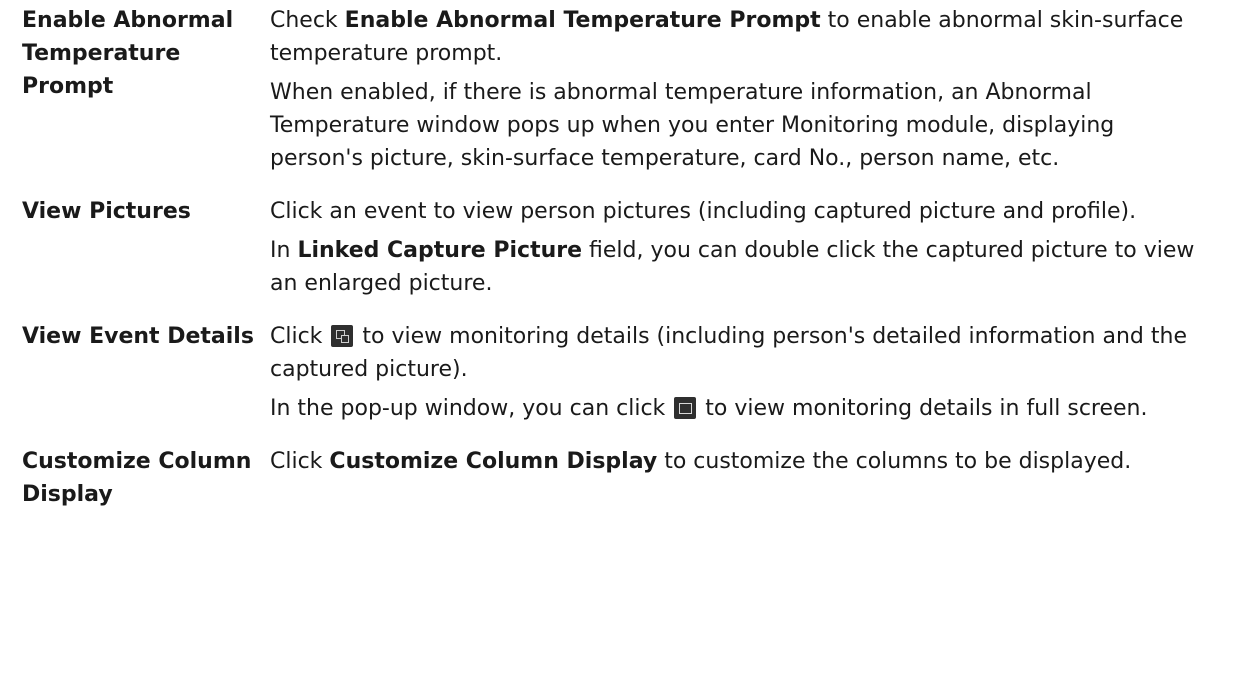  Describe the element at coordinates (68, 86) in the screenshot. I see `parameter-name-line: Prompt` at that location.